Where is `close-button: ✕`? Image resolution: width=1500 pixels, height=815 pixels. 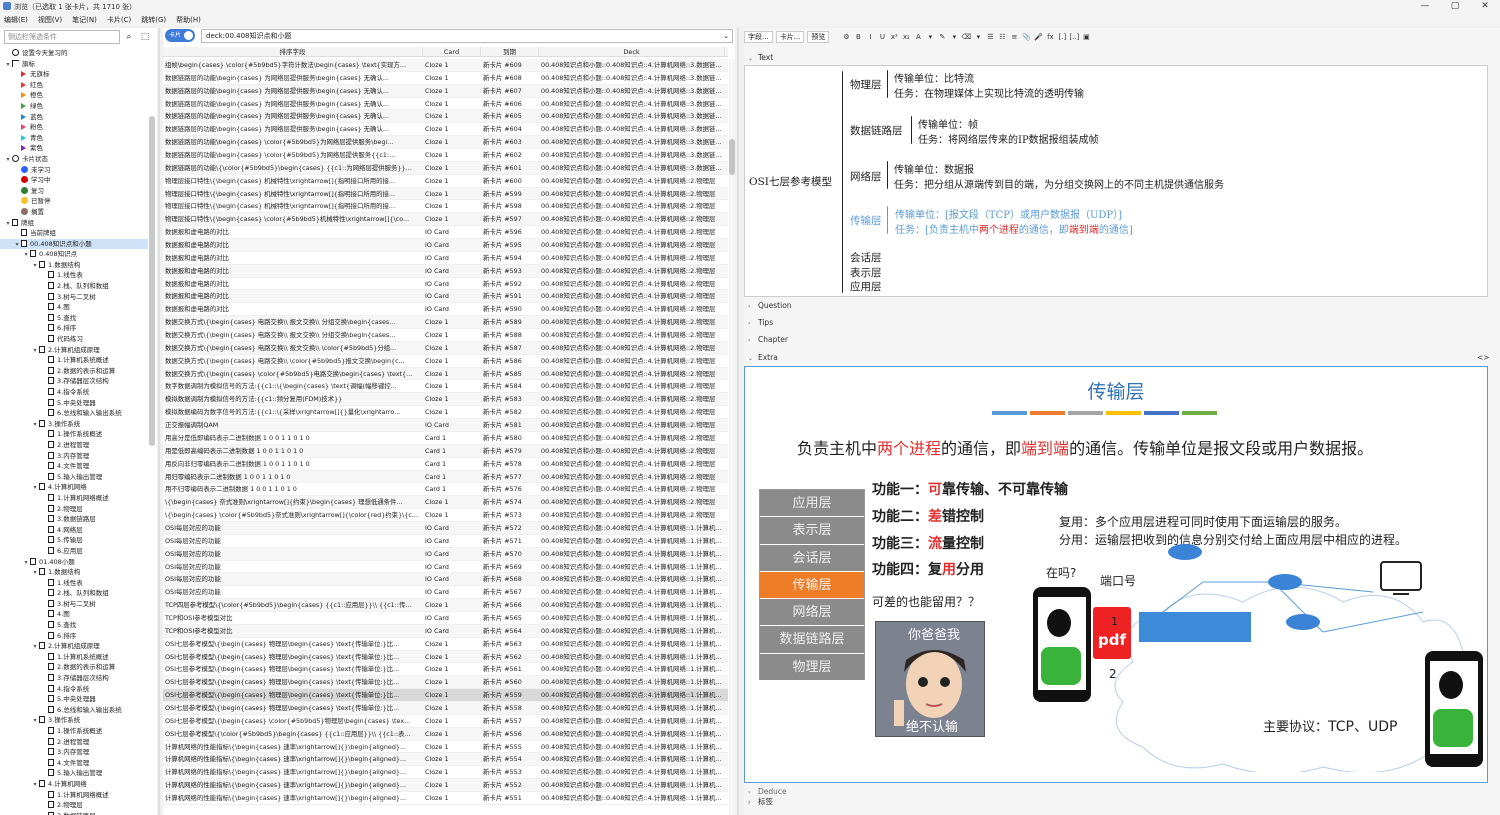 close-button: ✕ is located at coordinates (1485, 6).